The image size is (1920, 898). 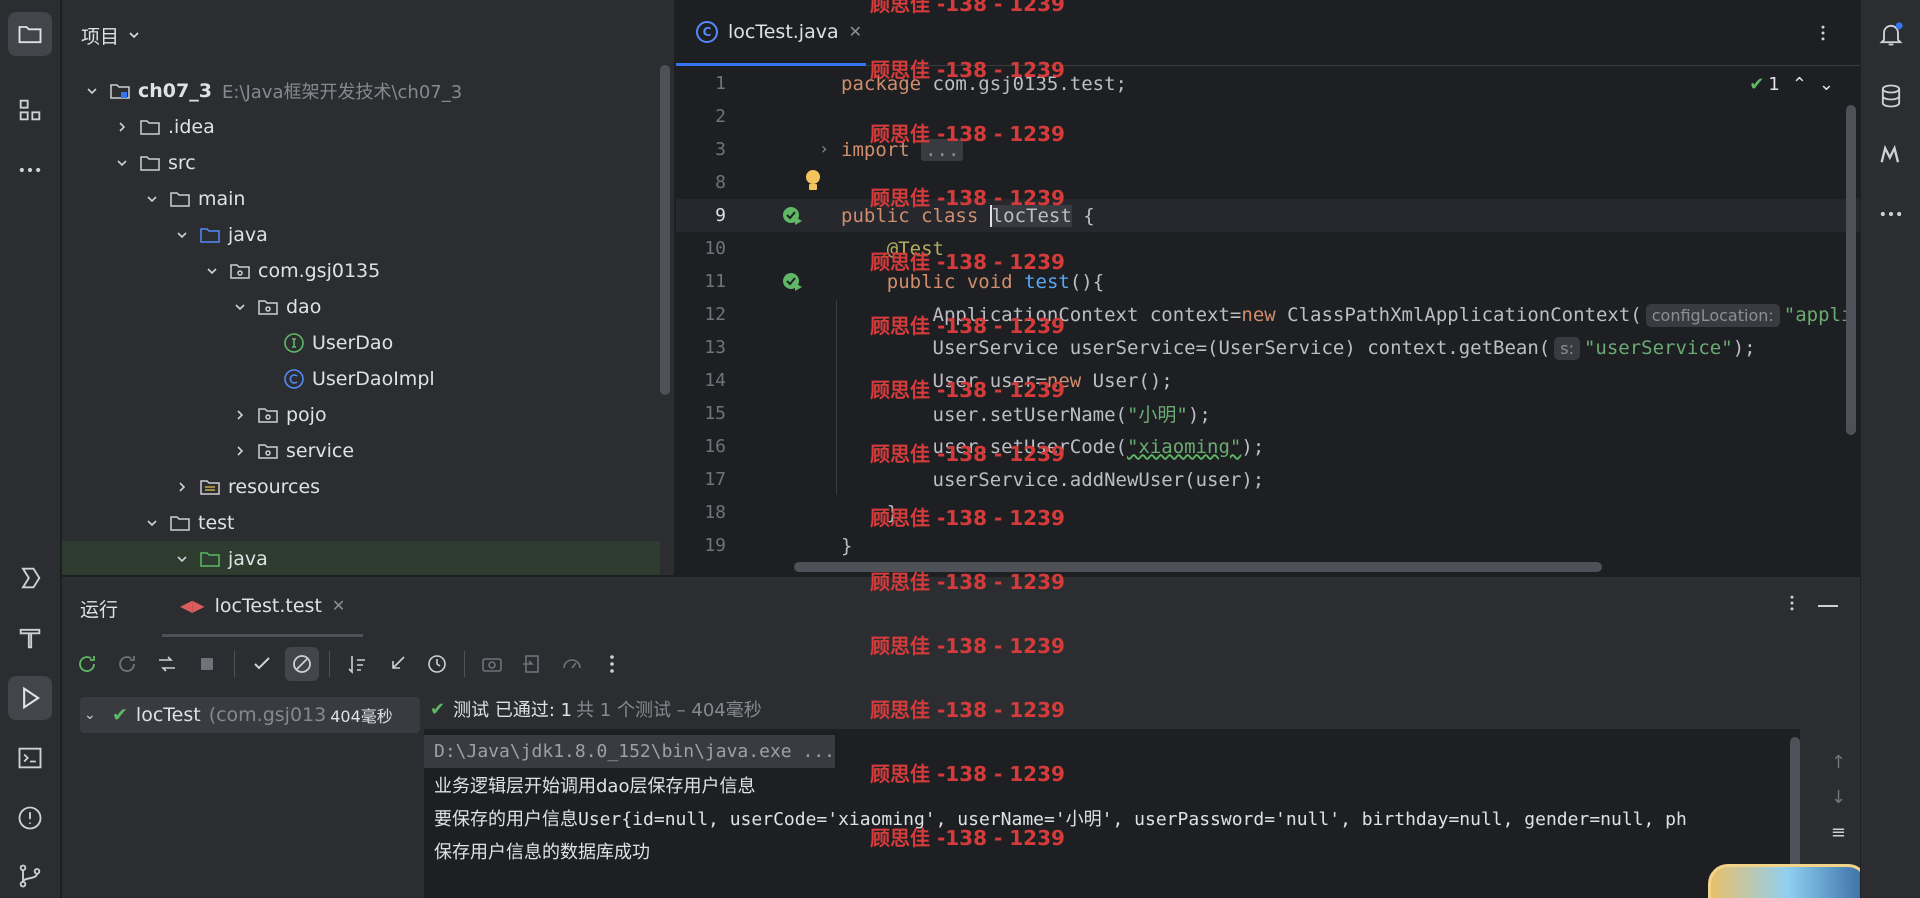 I want to click on tree-item-main: main, so click(x=361, y=199).